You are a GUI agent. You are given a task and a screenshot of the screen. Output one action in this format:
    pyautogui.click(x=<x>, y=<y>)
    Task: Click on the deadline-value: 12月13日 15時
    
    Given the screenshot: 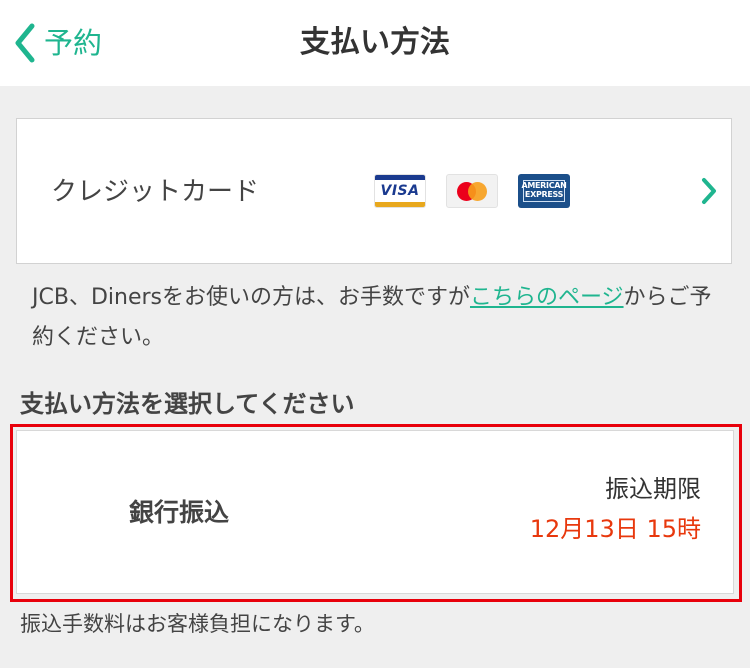 What is the action you would take?
    pyautogui.click(x=615, y=529)
    